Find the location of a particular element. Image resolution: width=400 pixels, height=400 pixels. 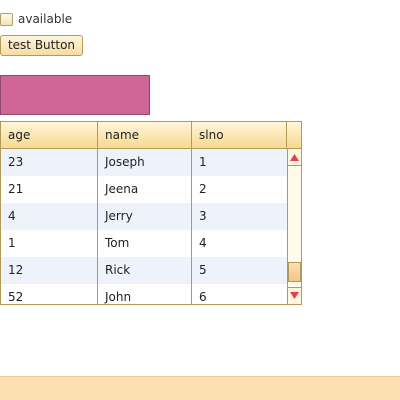

cell-slno: 2 is located at coordinates (203, 189).